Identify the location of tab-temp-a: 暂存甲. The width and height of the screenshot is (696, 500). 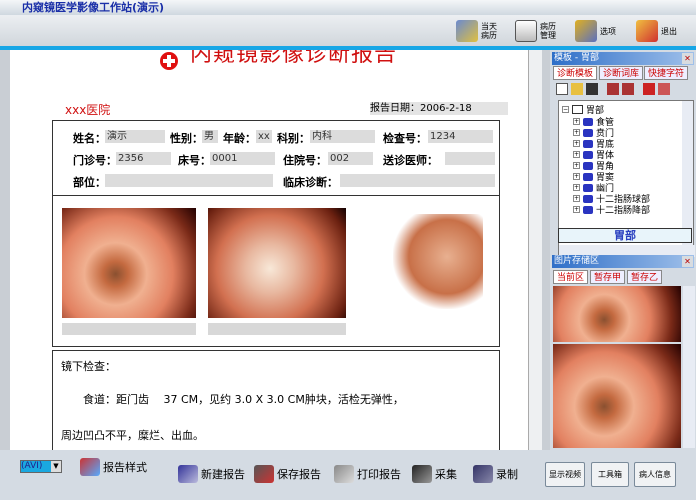
(608, 277).